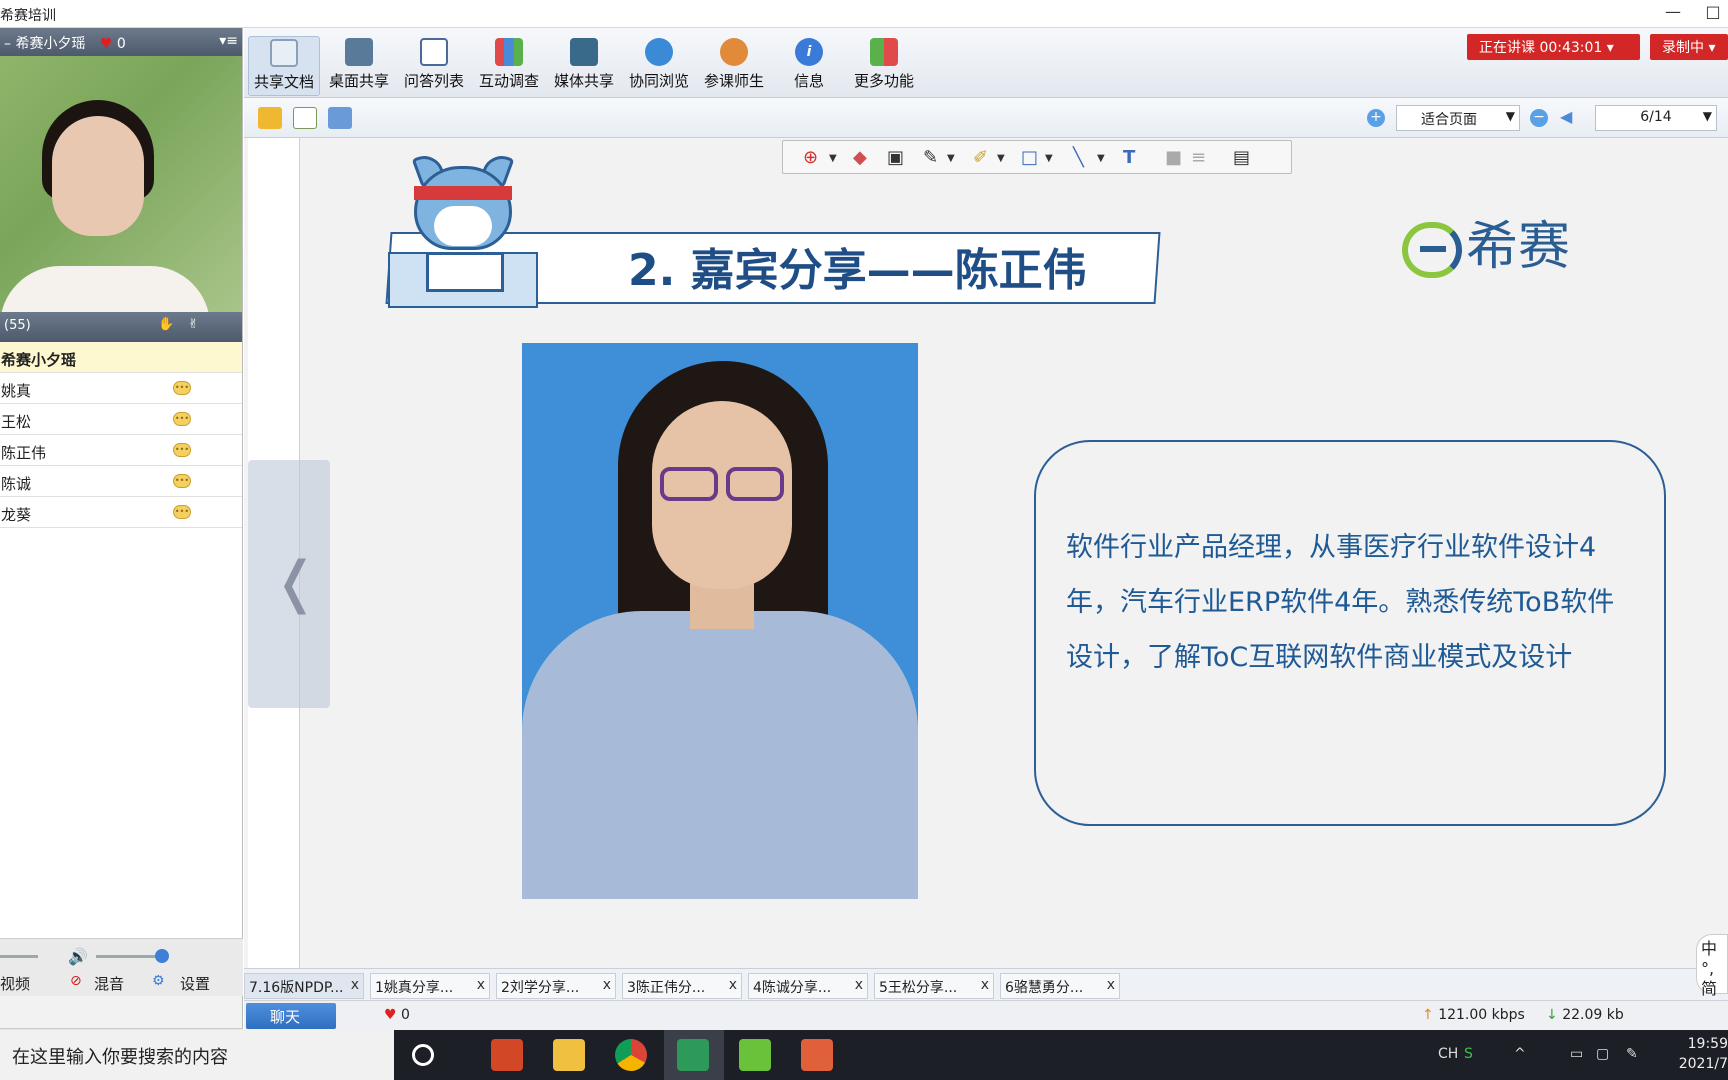 The image size is (1728, 1080). What do you see at coordinates (463, 226) in the screenshot?
I see `mascot-cat-image` at bounding box center [463, 226].